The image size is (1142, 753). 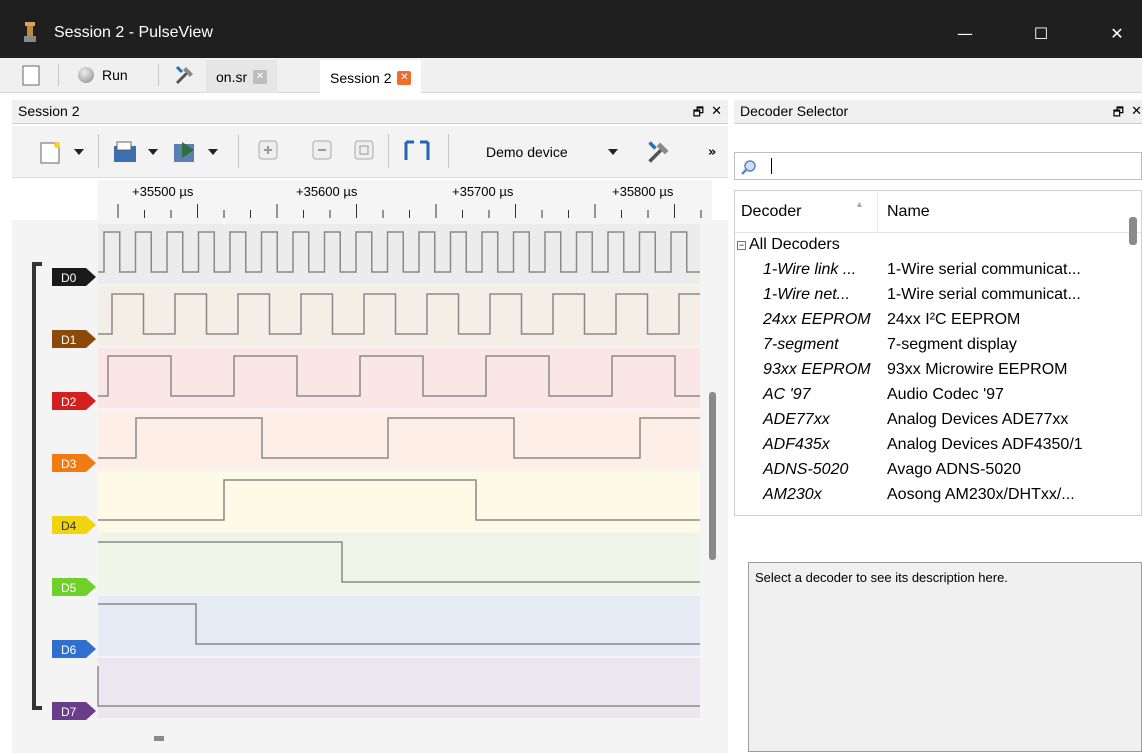 I want to click on session-panel-title: Session 2, so click(x=49, y=111).